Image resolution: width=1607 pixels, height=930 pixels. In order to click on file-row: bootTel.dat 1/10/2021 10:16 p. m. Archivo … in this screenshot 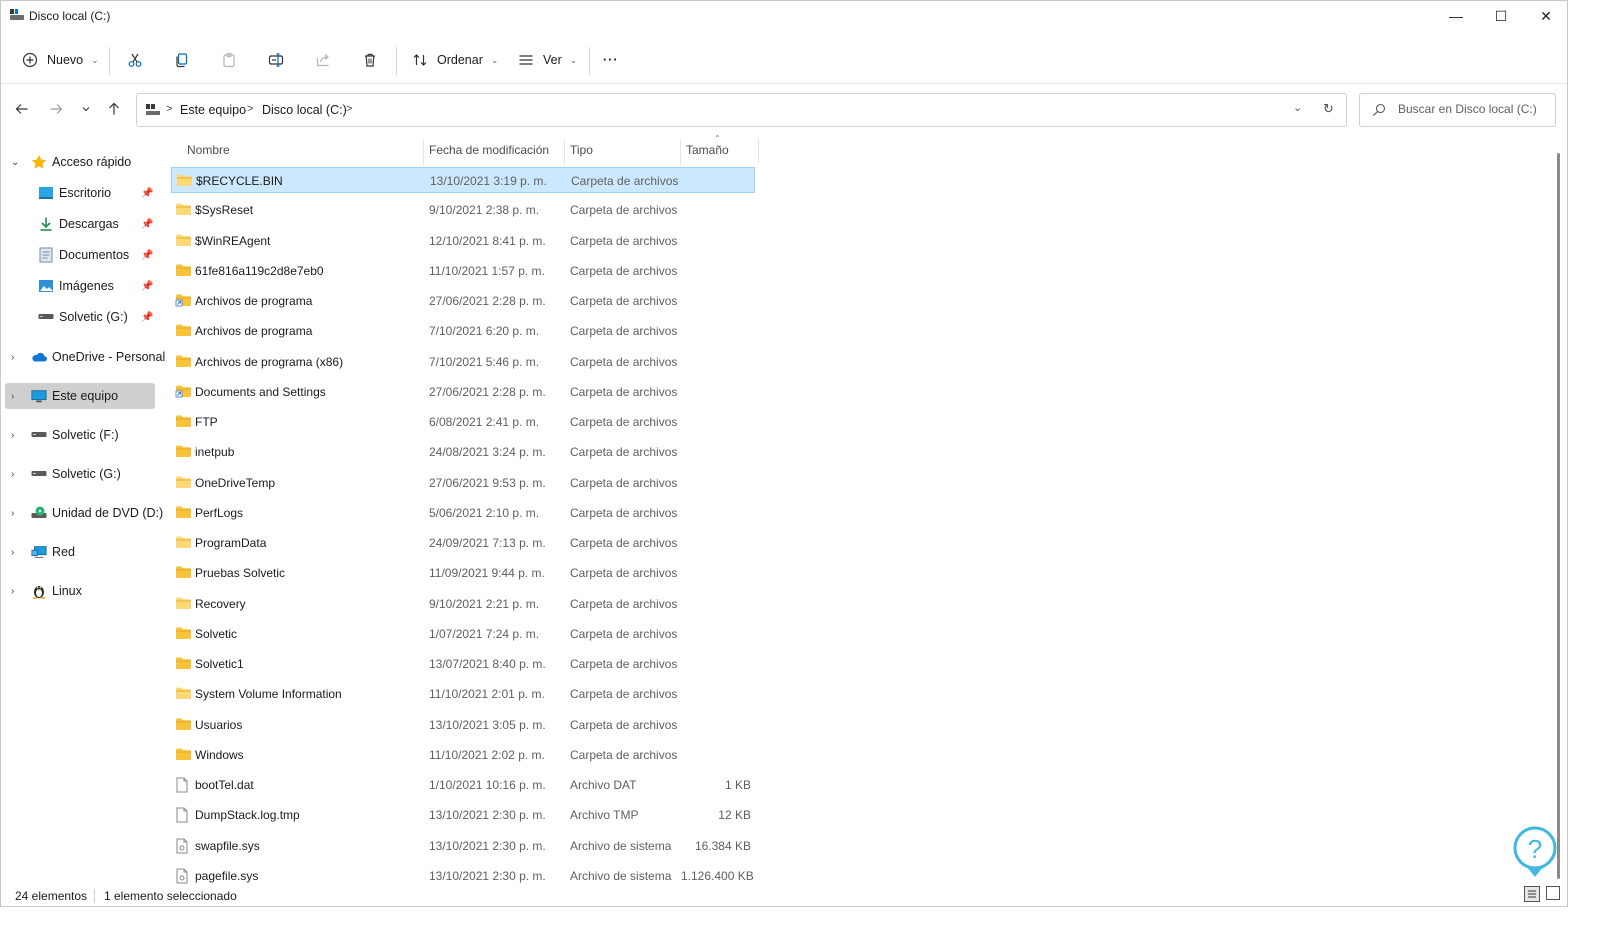, I will do `click(463, 785)`.